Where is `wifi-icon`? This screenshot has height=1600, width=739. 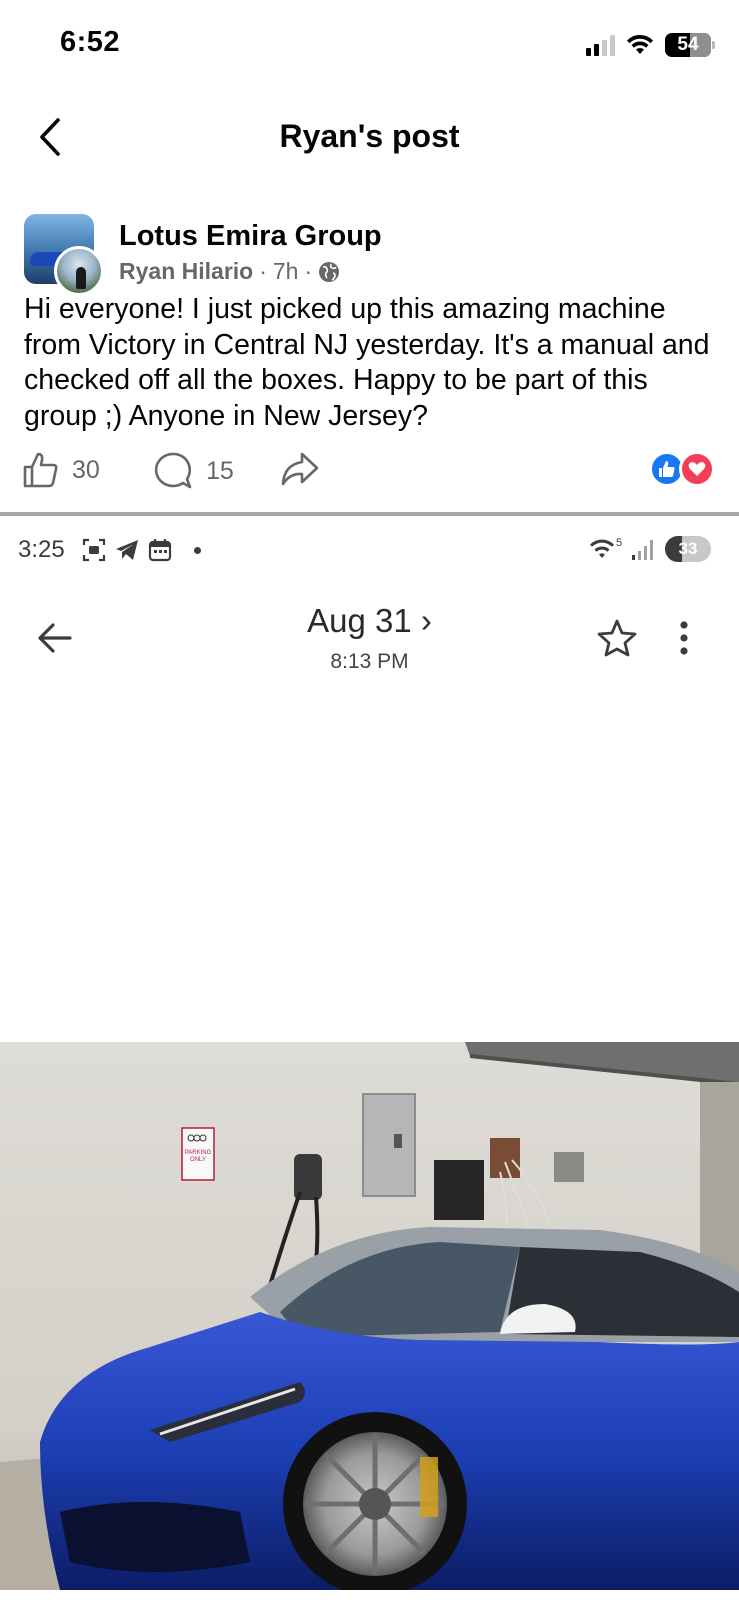 wifi-icon is located at coordinates (640, 44).